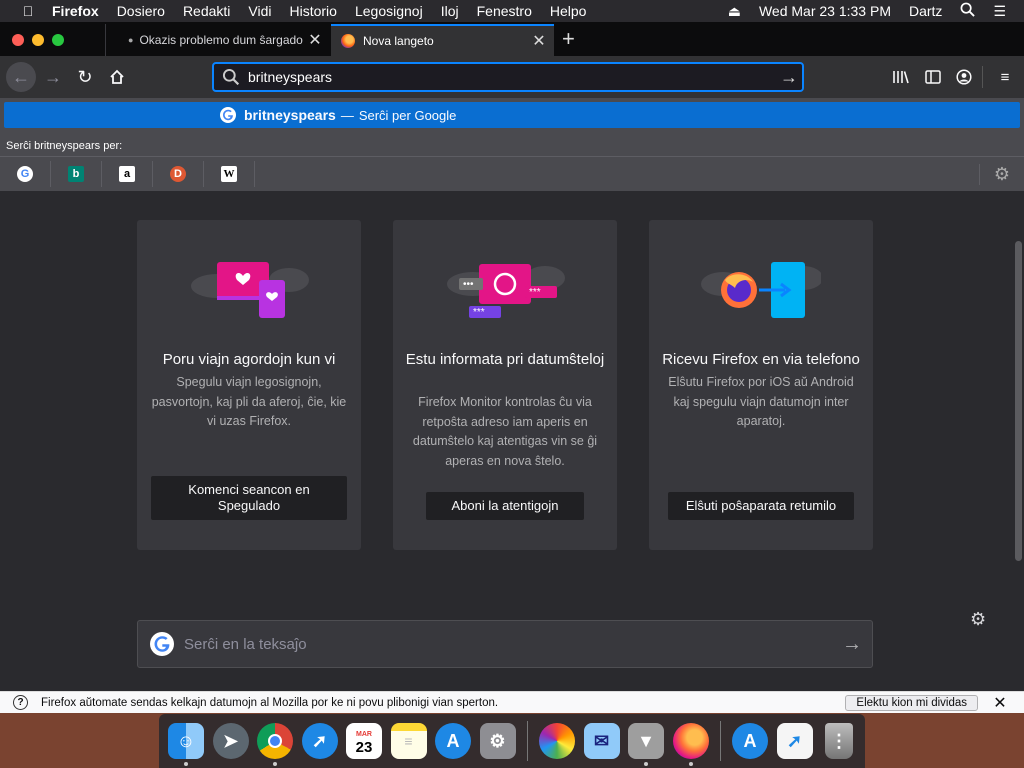 This screenshot has width=1024, height=768. What do you see at coordinates (249, 498) in the screenshot?
I see `start-sync-button: Komenci seancon en Spegulado` at bounding box center [249, 498].